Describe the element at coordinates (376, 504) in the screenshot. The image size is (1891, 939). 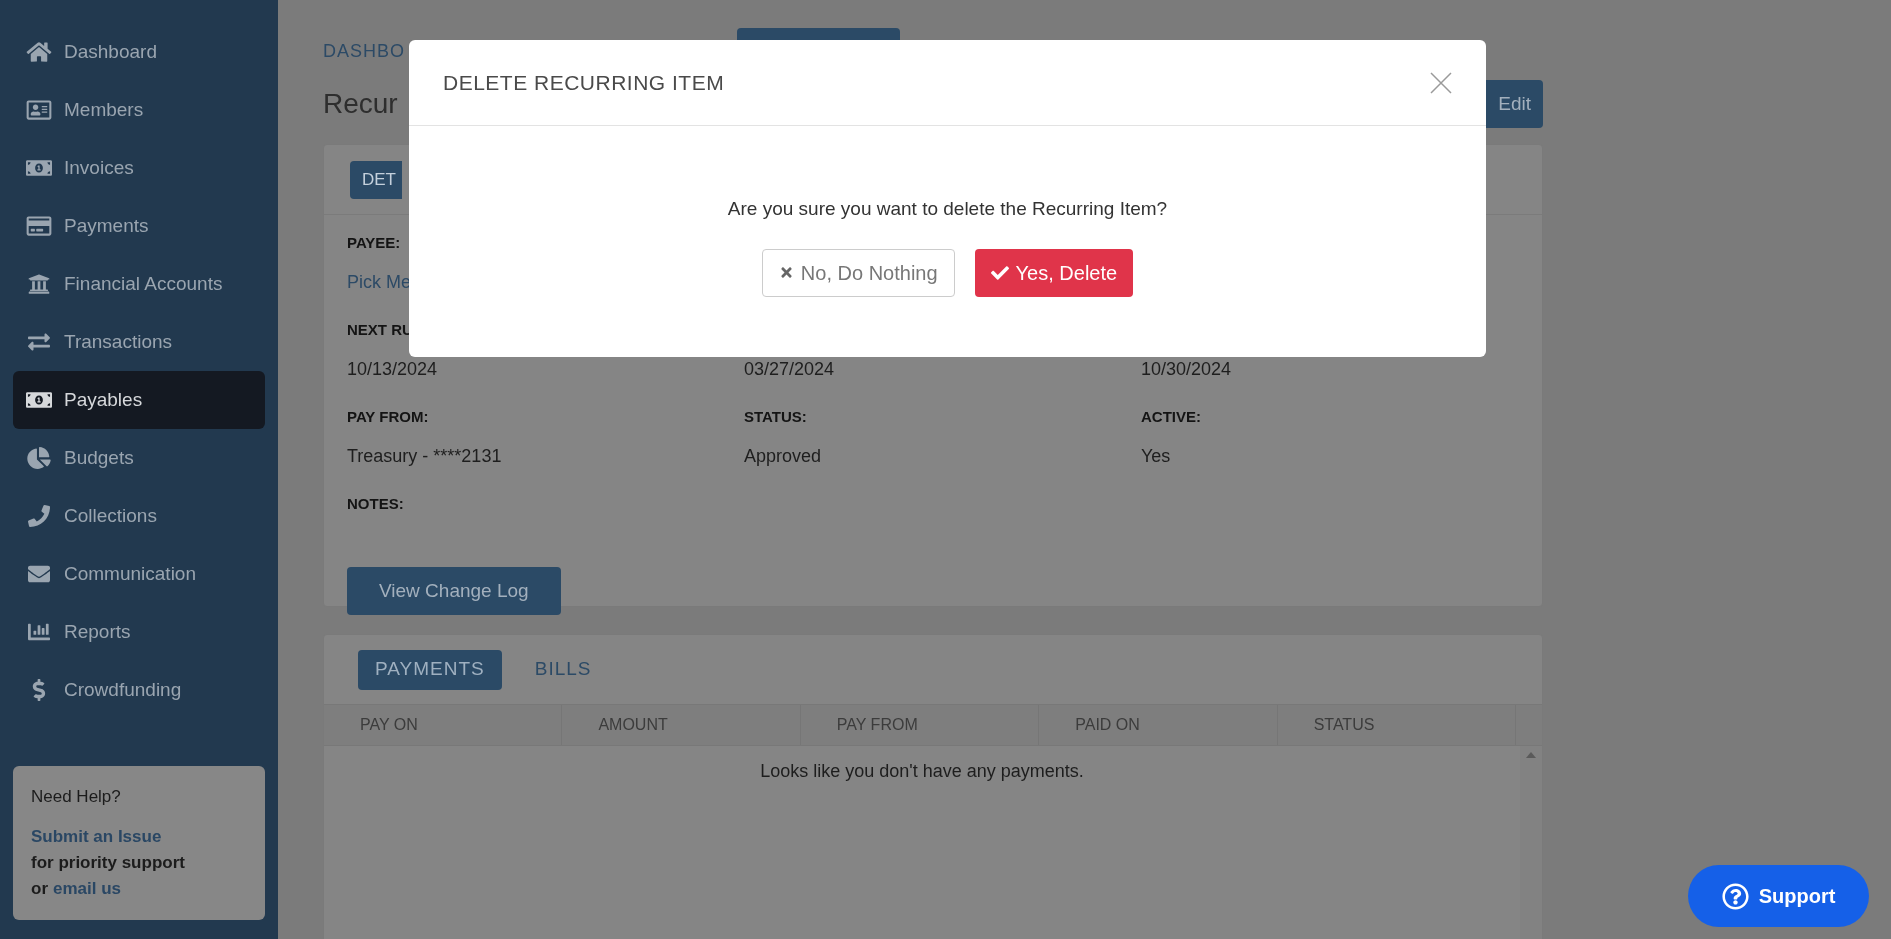
I see `field-label: NOTES:` at that location.